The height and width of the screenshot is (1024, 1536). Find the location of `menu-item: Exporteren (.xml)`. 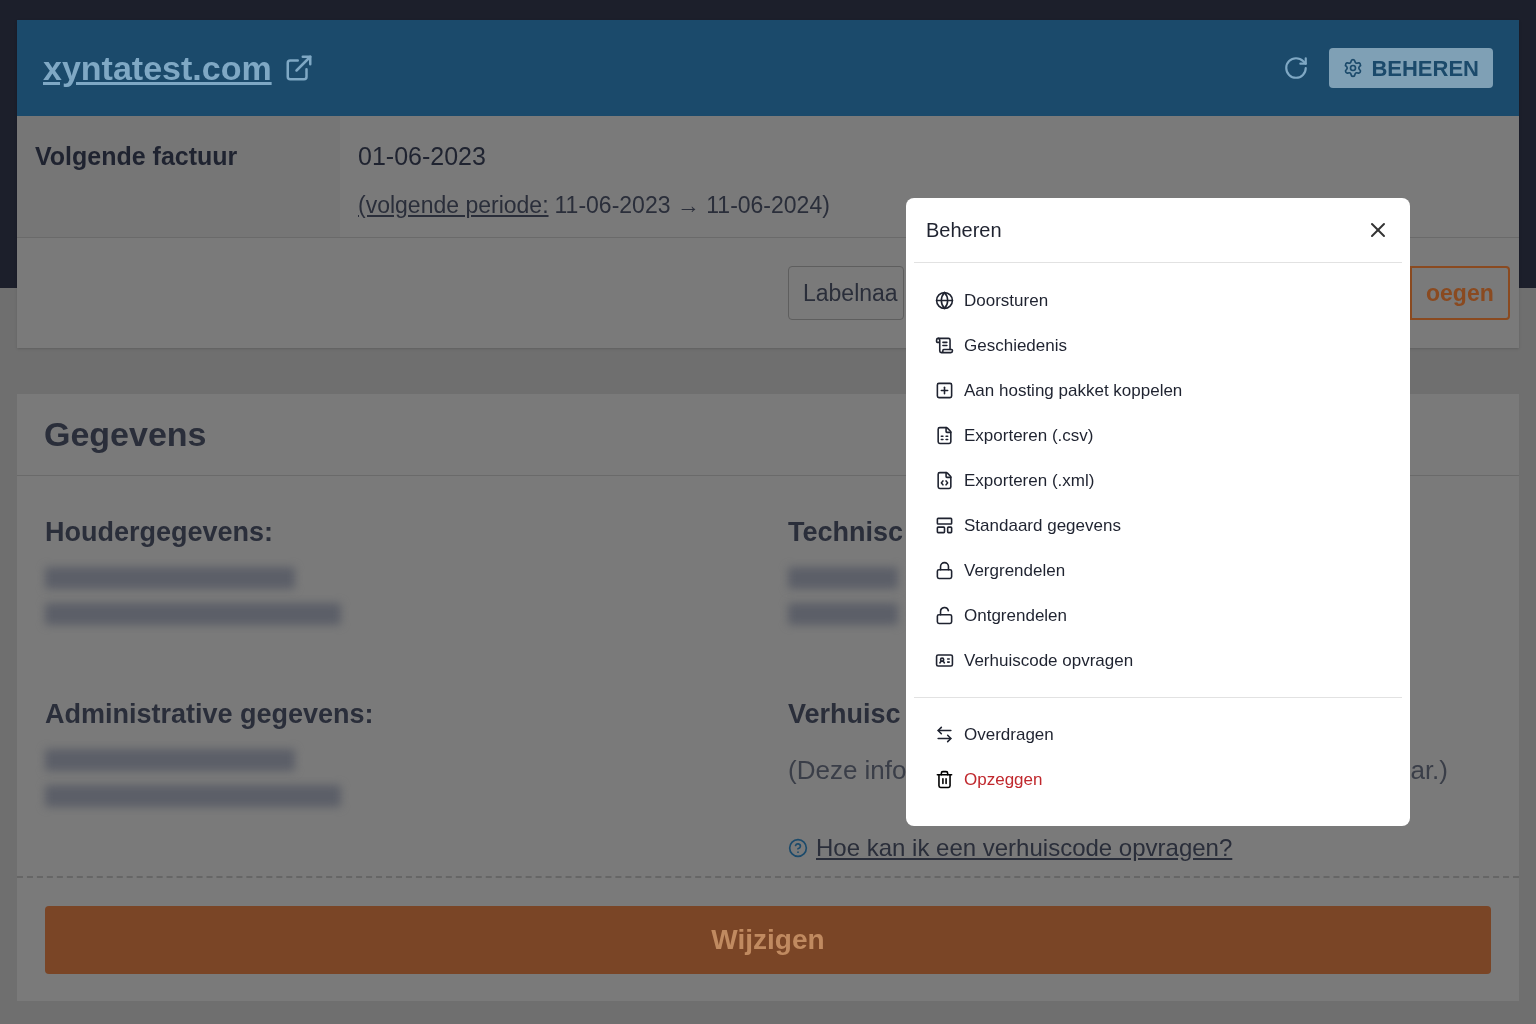

menu-item: Exporteren (.xml) is located at coordinates (1158, 480).